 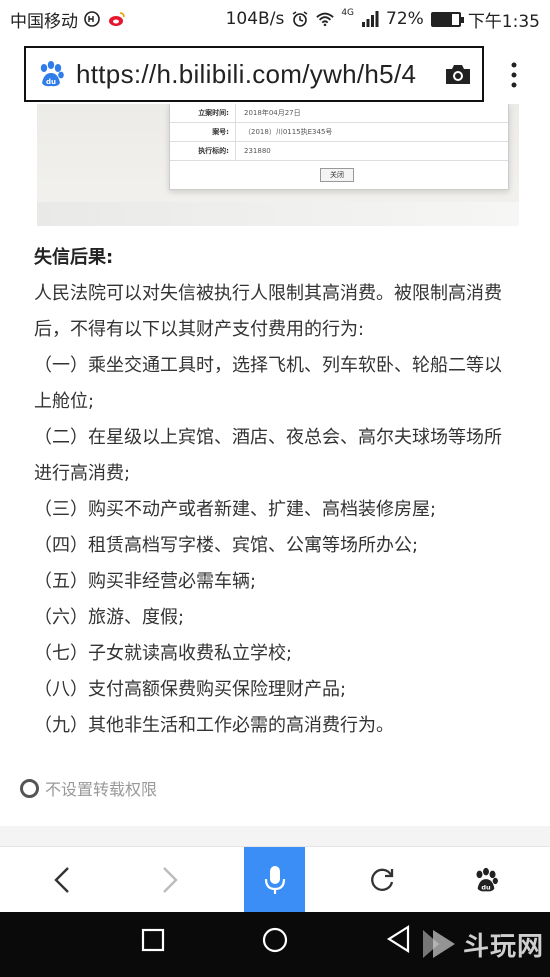 I want to click on back-triangle-icon, so click(x=399, y=939).